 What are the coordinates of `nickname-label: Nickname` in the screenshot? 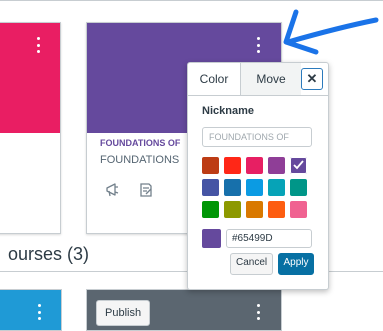 It's located at (228, 111).